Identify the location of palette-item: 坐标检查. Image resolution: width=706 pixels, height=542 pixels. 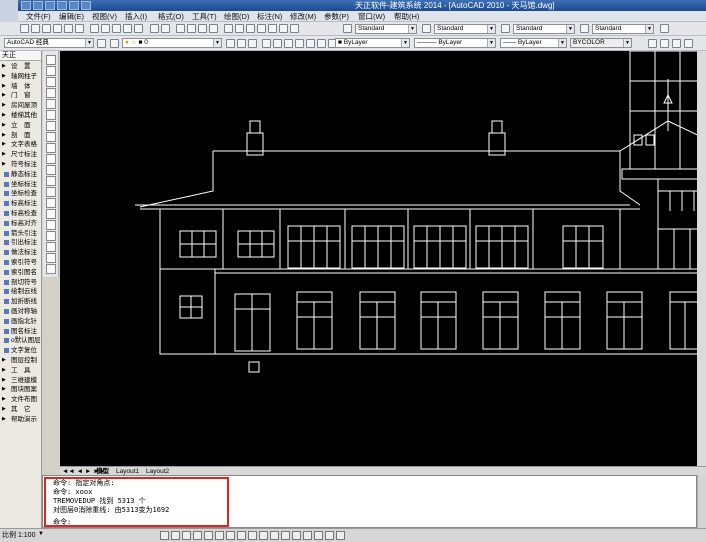
(21, 193).